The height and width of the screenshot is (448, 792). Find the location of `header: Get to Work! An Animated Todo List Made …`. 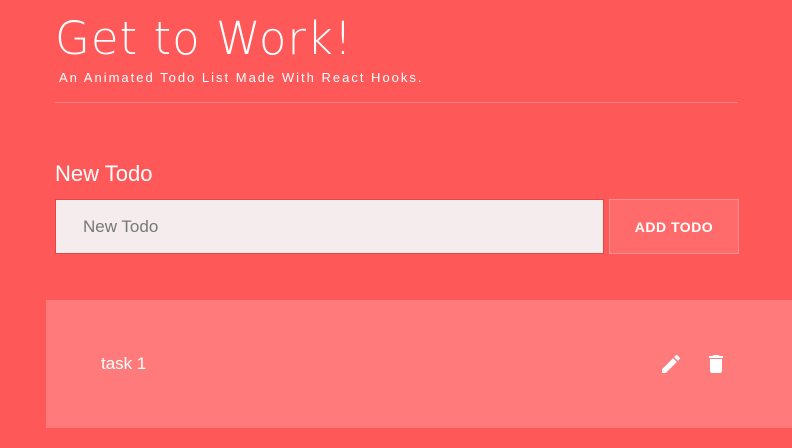

header: Get to Work! An Animated Todo List Made … is located at coordinates (396, 48).